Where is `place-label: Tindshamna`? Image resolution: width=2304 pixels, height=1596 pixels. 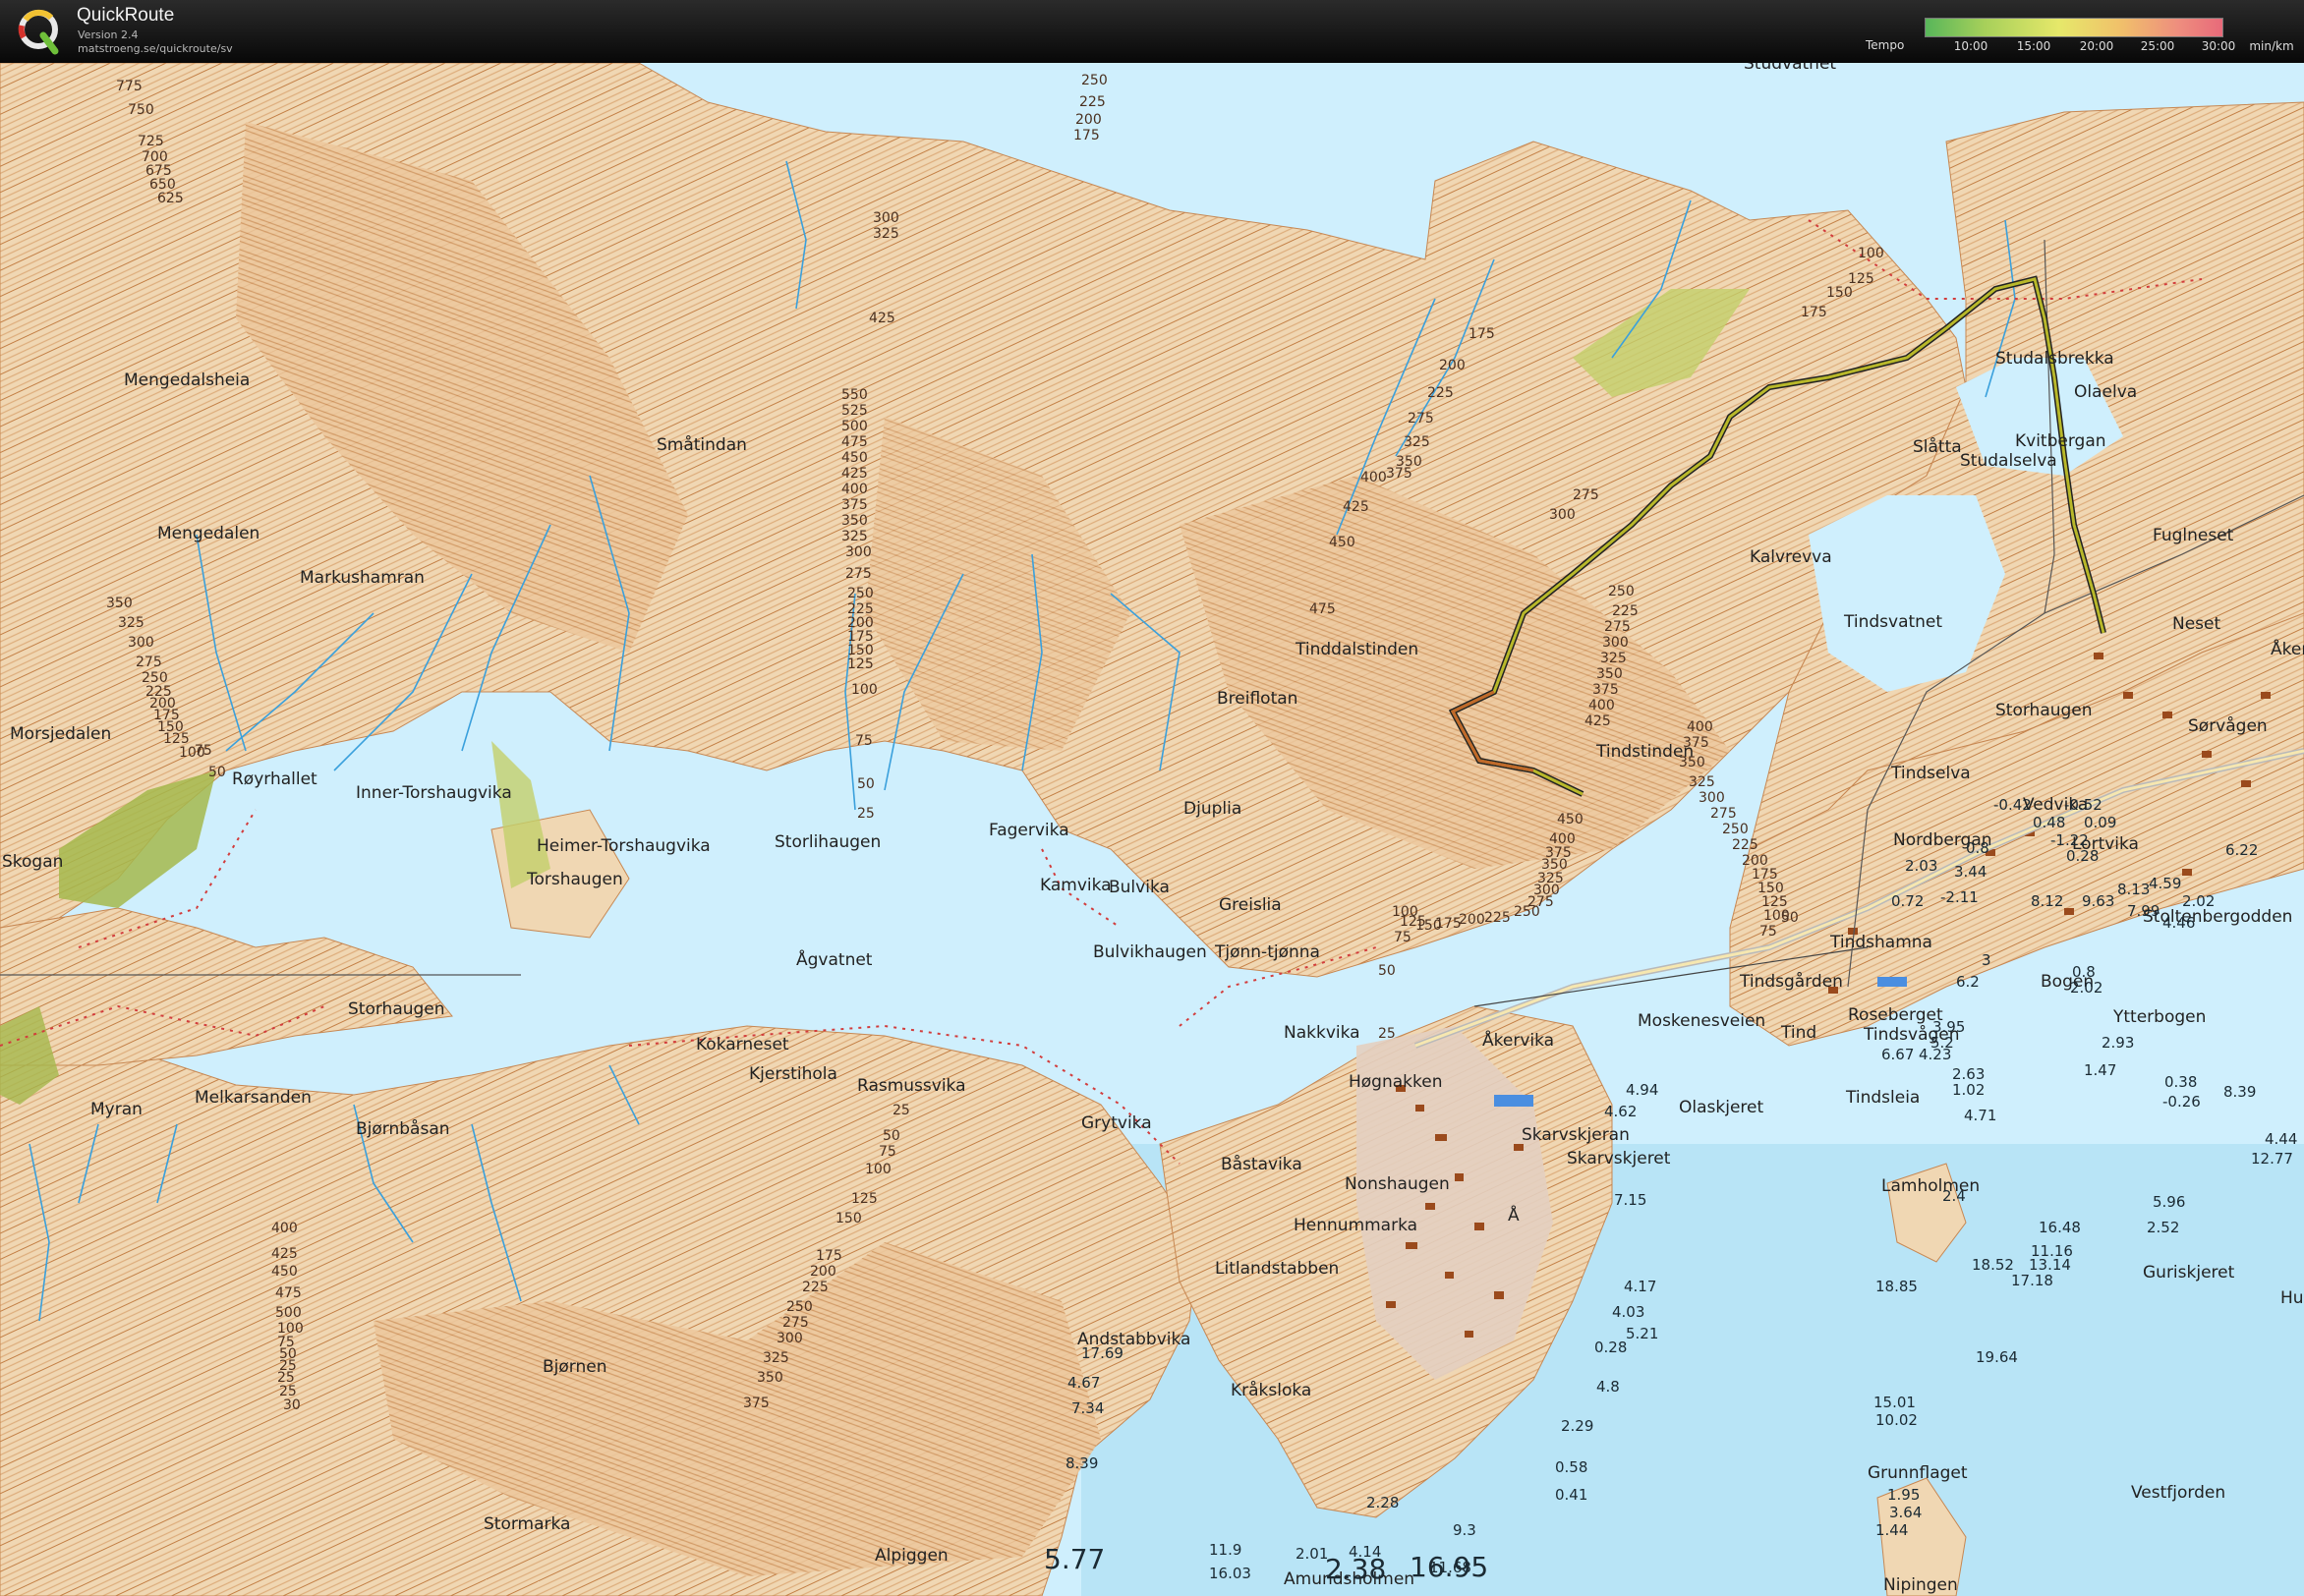
place-label: Tindshamna is located at coordinates (1880, 942).